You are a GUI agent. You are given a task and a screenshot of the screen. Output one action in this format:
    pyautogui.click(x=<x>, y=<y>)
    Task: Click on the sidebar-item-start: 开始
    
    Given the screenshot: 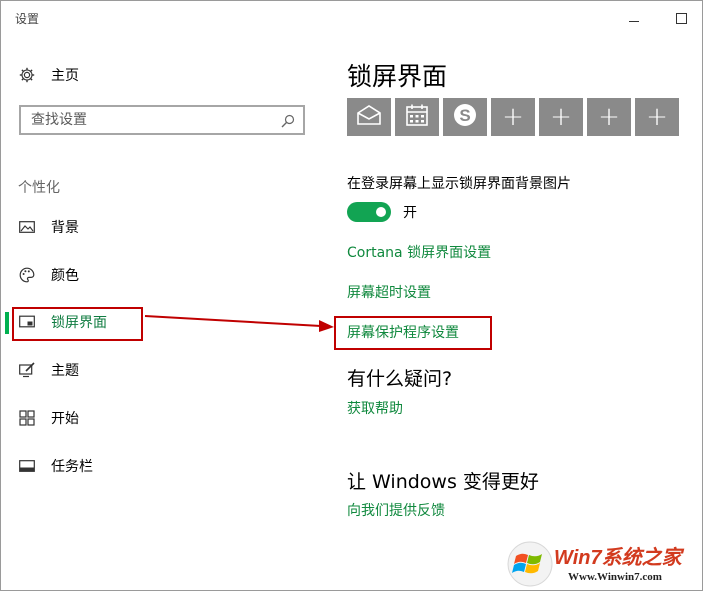 What is the action you would take?
    pyautogui.click(x=161, y=418)
    